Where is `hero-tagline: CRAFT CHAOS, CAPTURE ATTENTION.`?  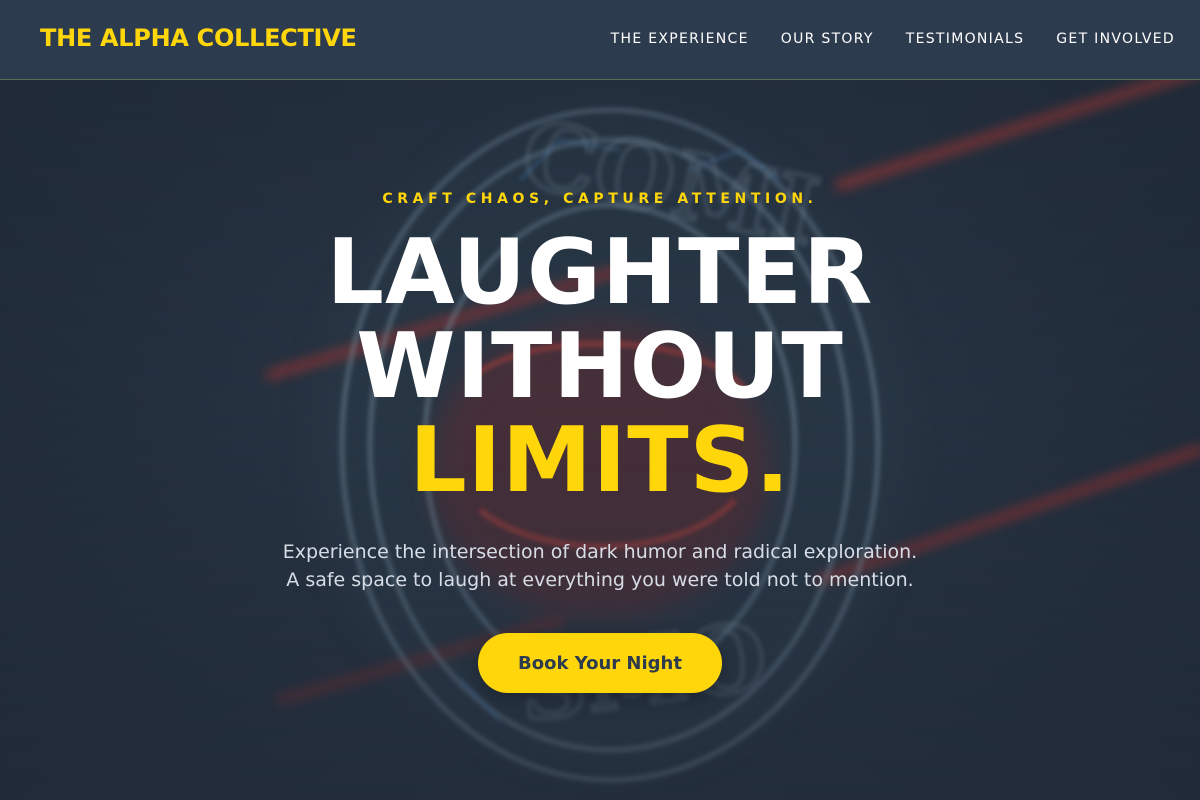
hero-tagline: CRAFT CHAOS, CAPTURE ATTENTION. is located at coordinates (600, 199).